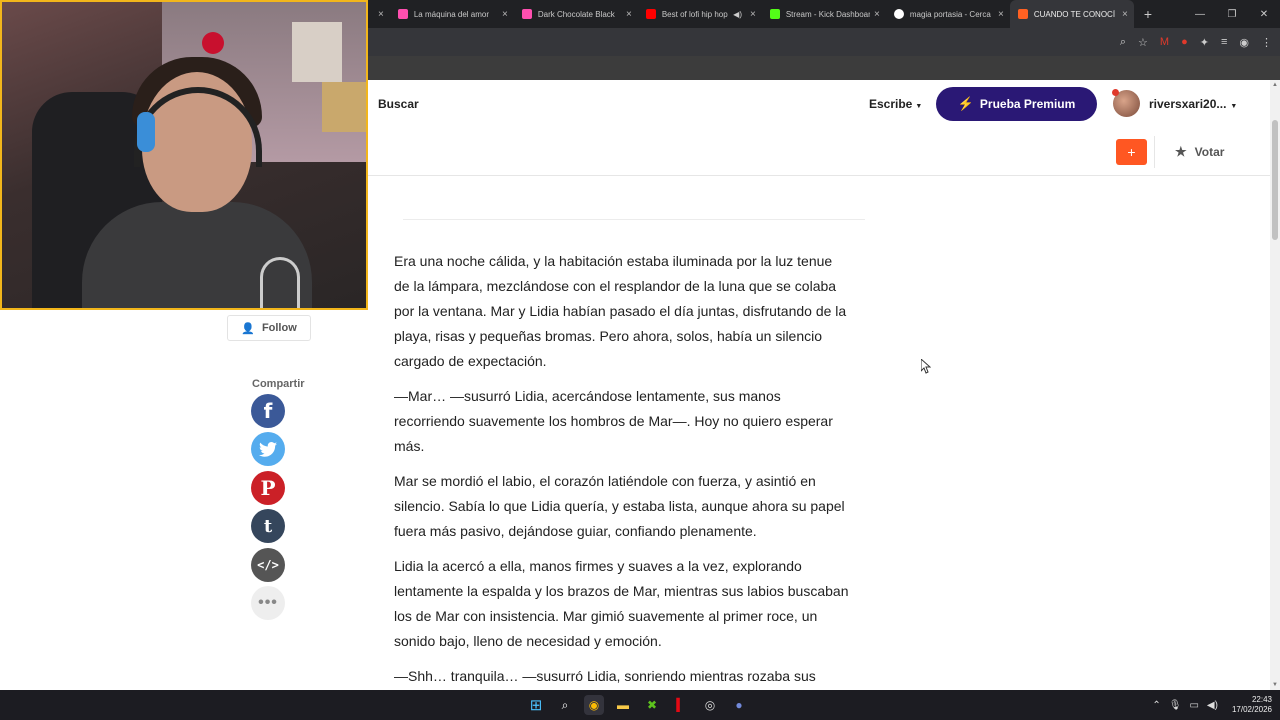 The height and width of the screenshot is (720, 1280). What do you see at coordinates (1275, 385) in the screenshot?
I see `page-scrollbar: ▲ ▼` at bounding box center [1275, 385].